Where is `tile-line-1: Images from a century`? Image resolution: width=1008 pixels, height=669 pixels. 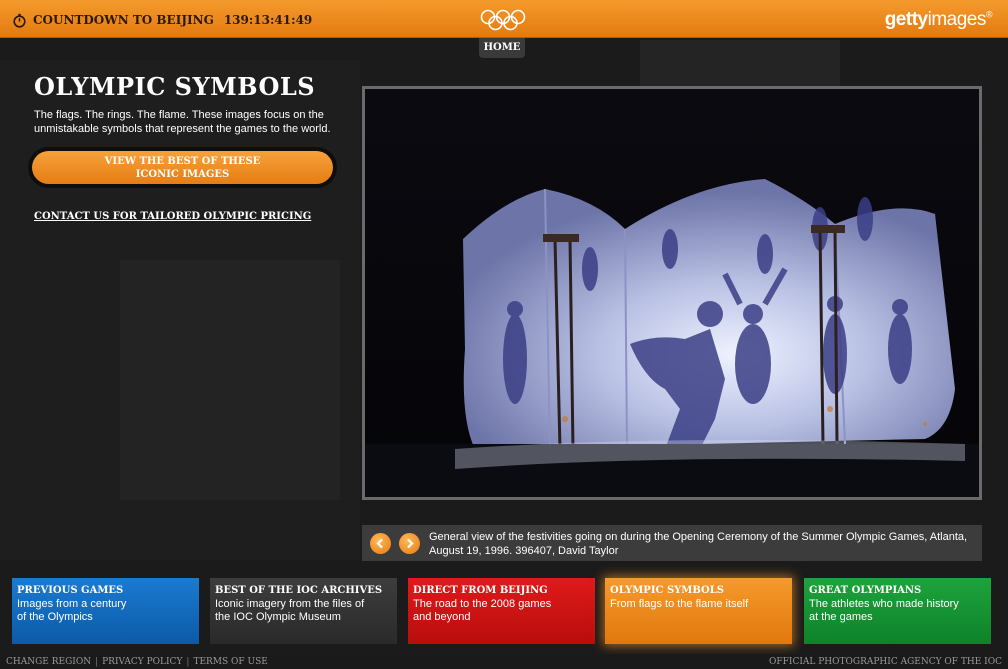 tile-line-1: Images from a century is located at coordinates (72, 604).